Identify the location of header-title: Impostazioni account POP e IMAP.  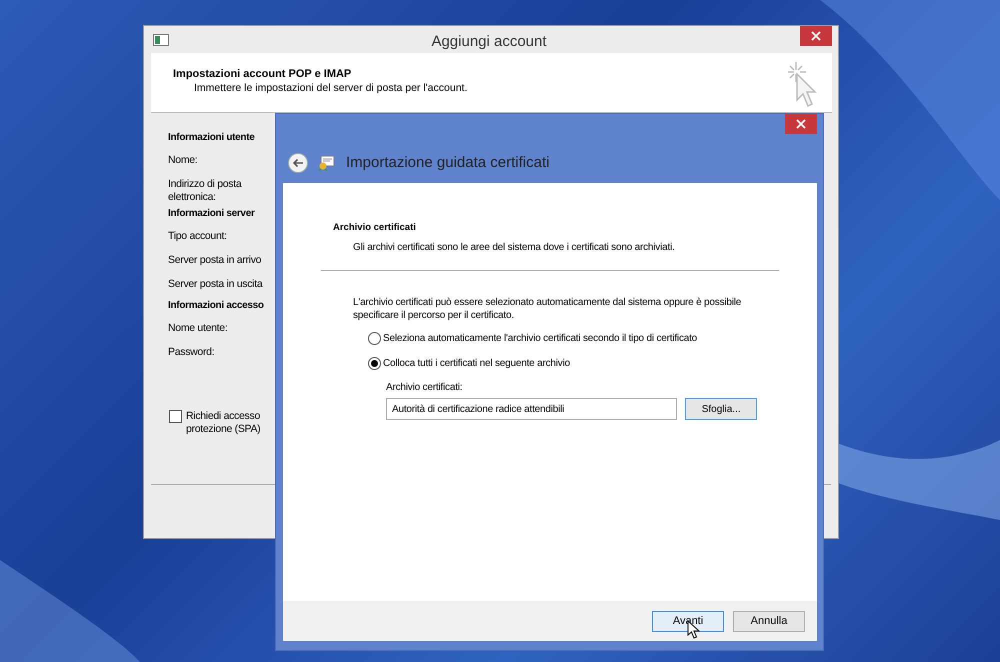
(262, 74).